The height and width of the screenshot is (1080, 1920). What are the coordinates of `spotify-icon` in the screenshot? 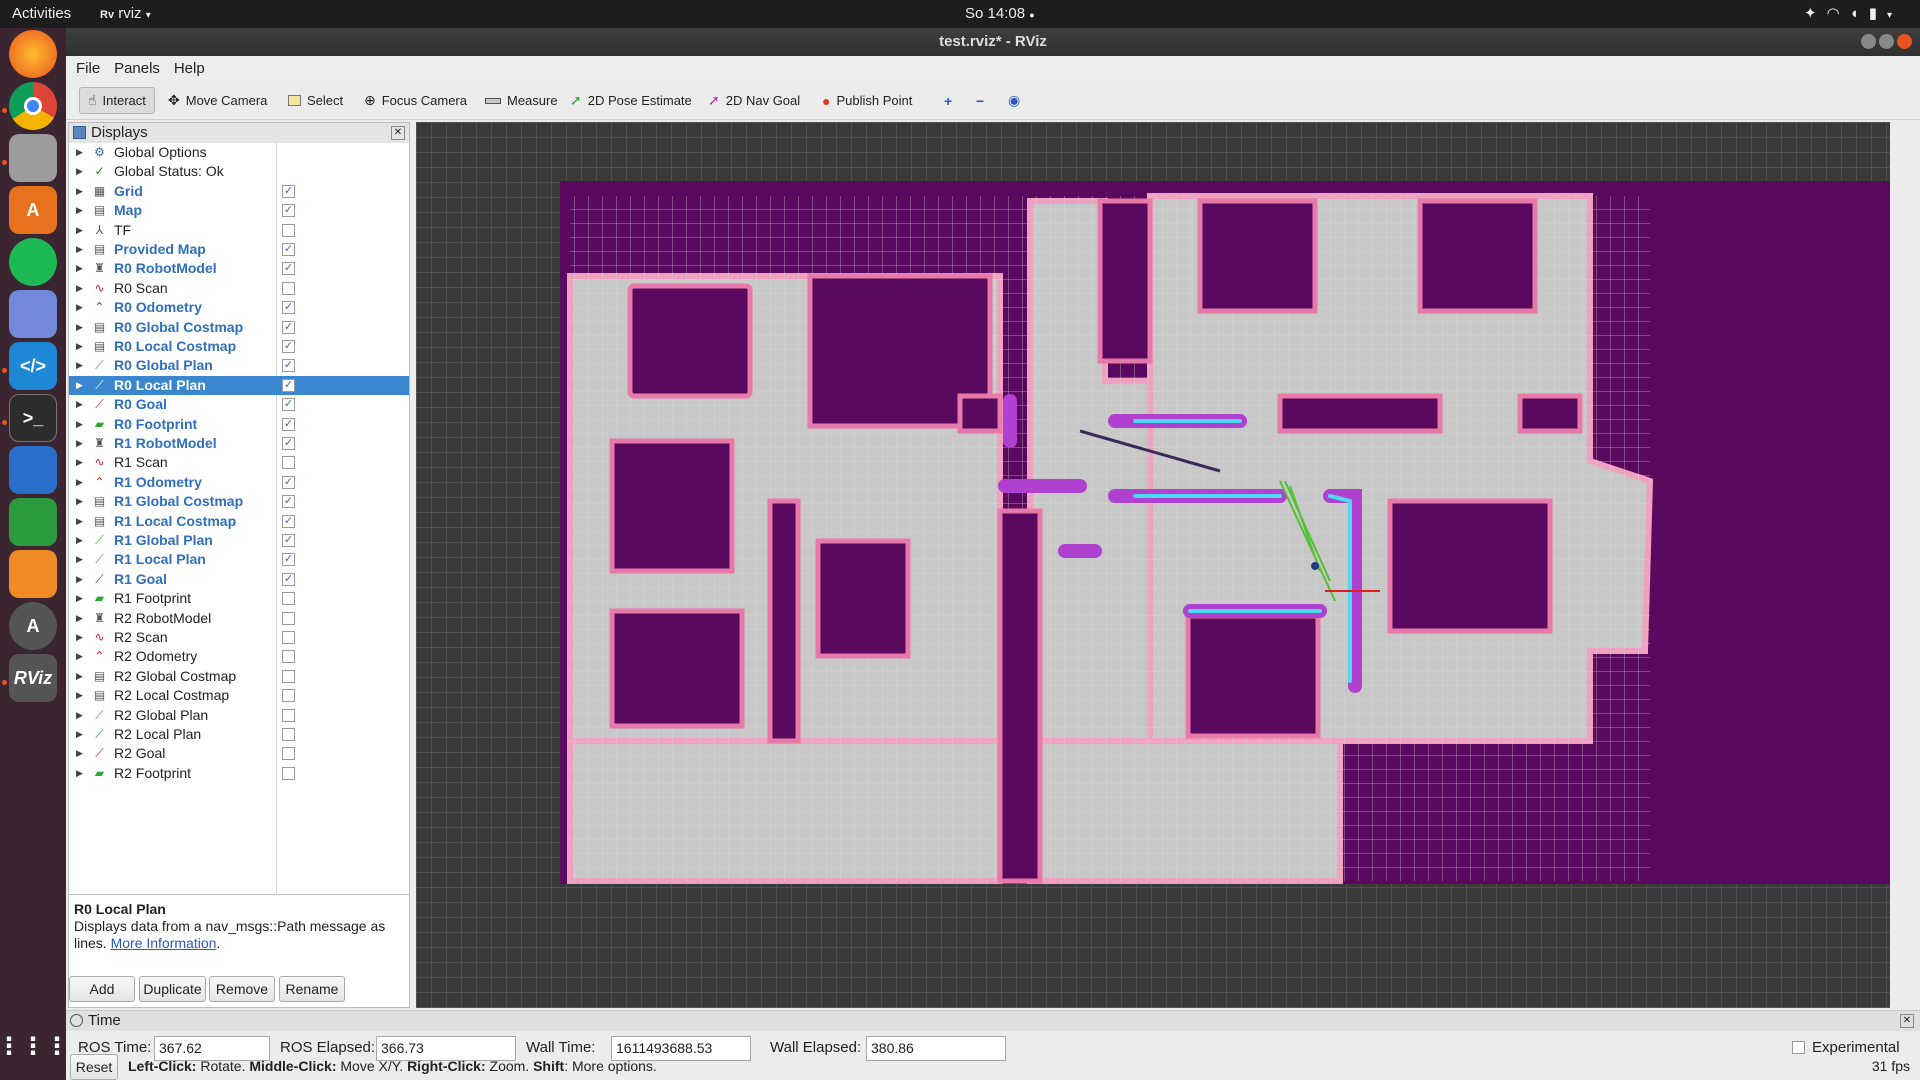 It's located at (33, 262).